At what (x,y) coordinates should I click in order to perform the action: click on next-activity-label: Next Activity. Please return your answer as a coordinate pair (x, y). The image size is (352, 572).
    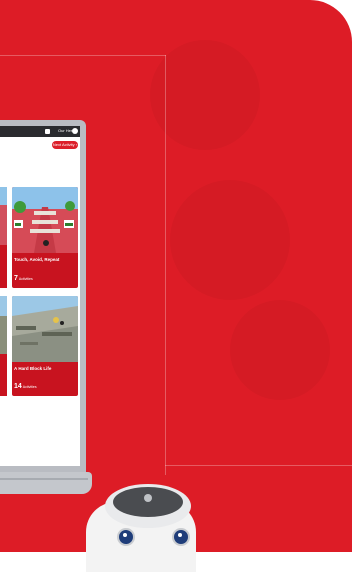
    Looking at the image, I should click on (63, 144).